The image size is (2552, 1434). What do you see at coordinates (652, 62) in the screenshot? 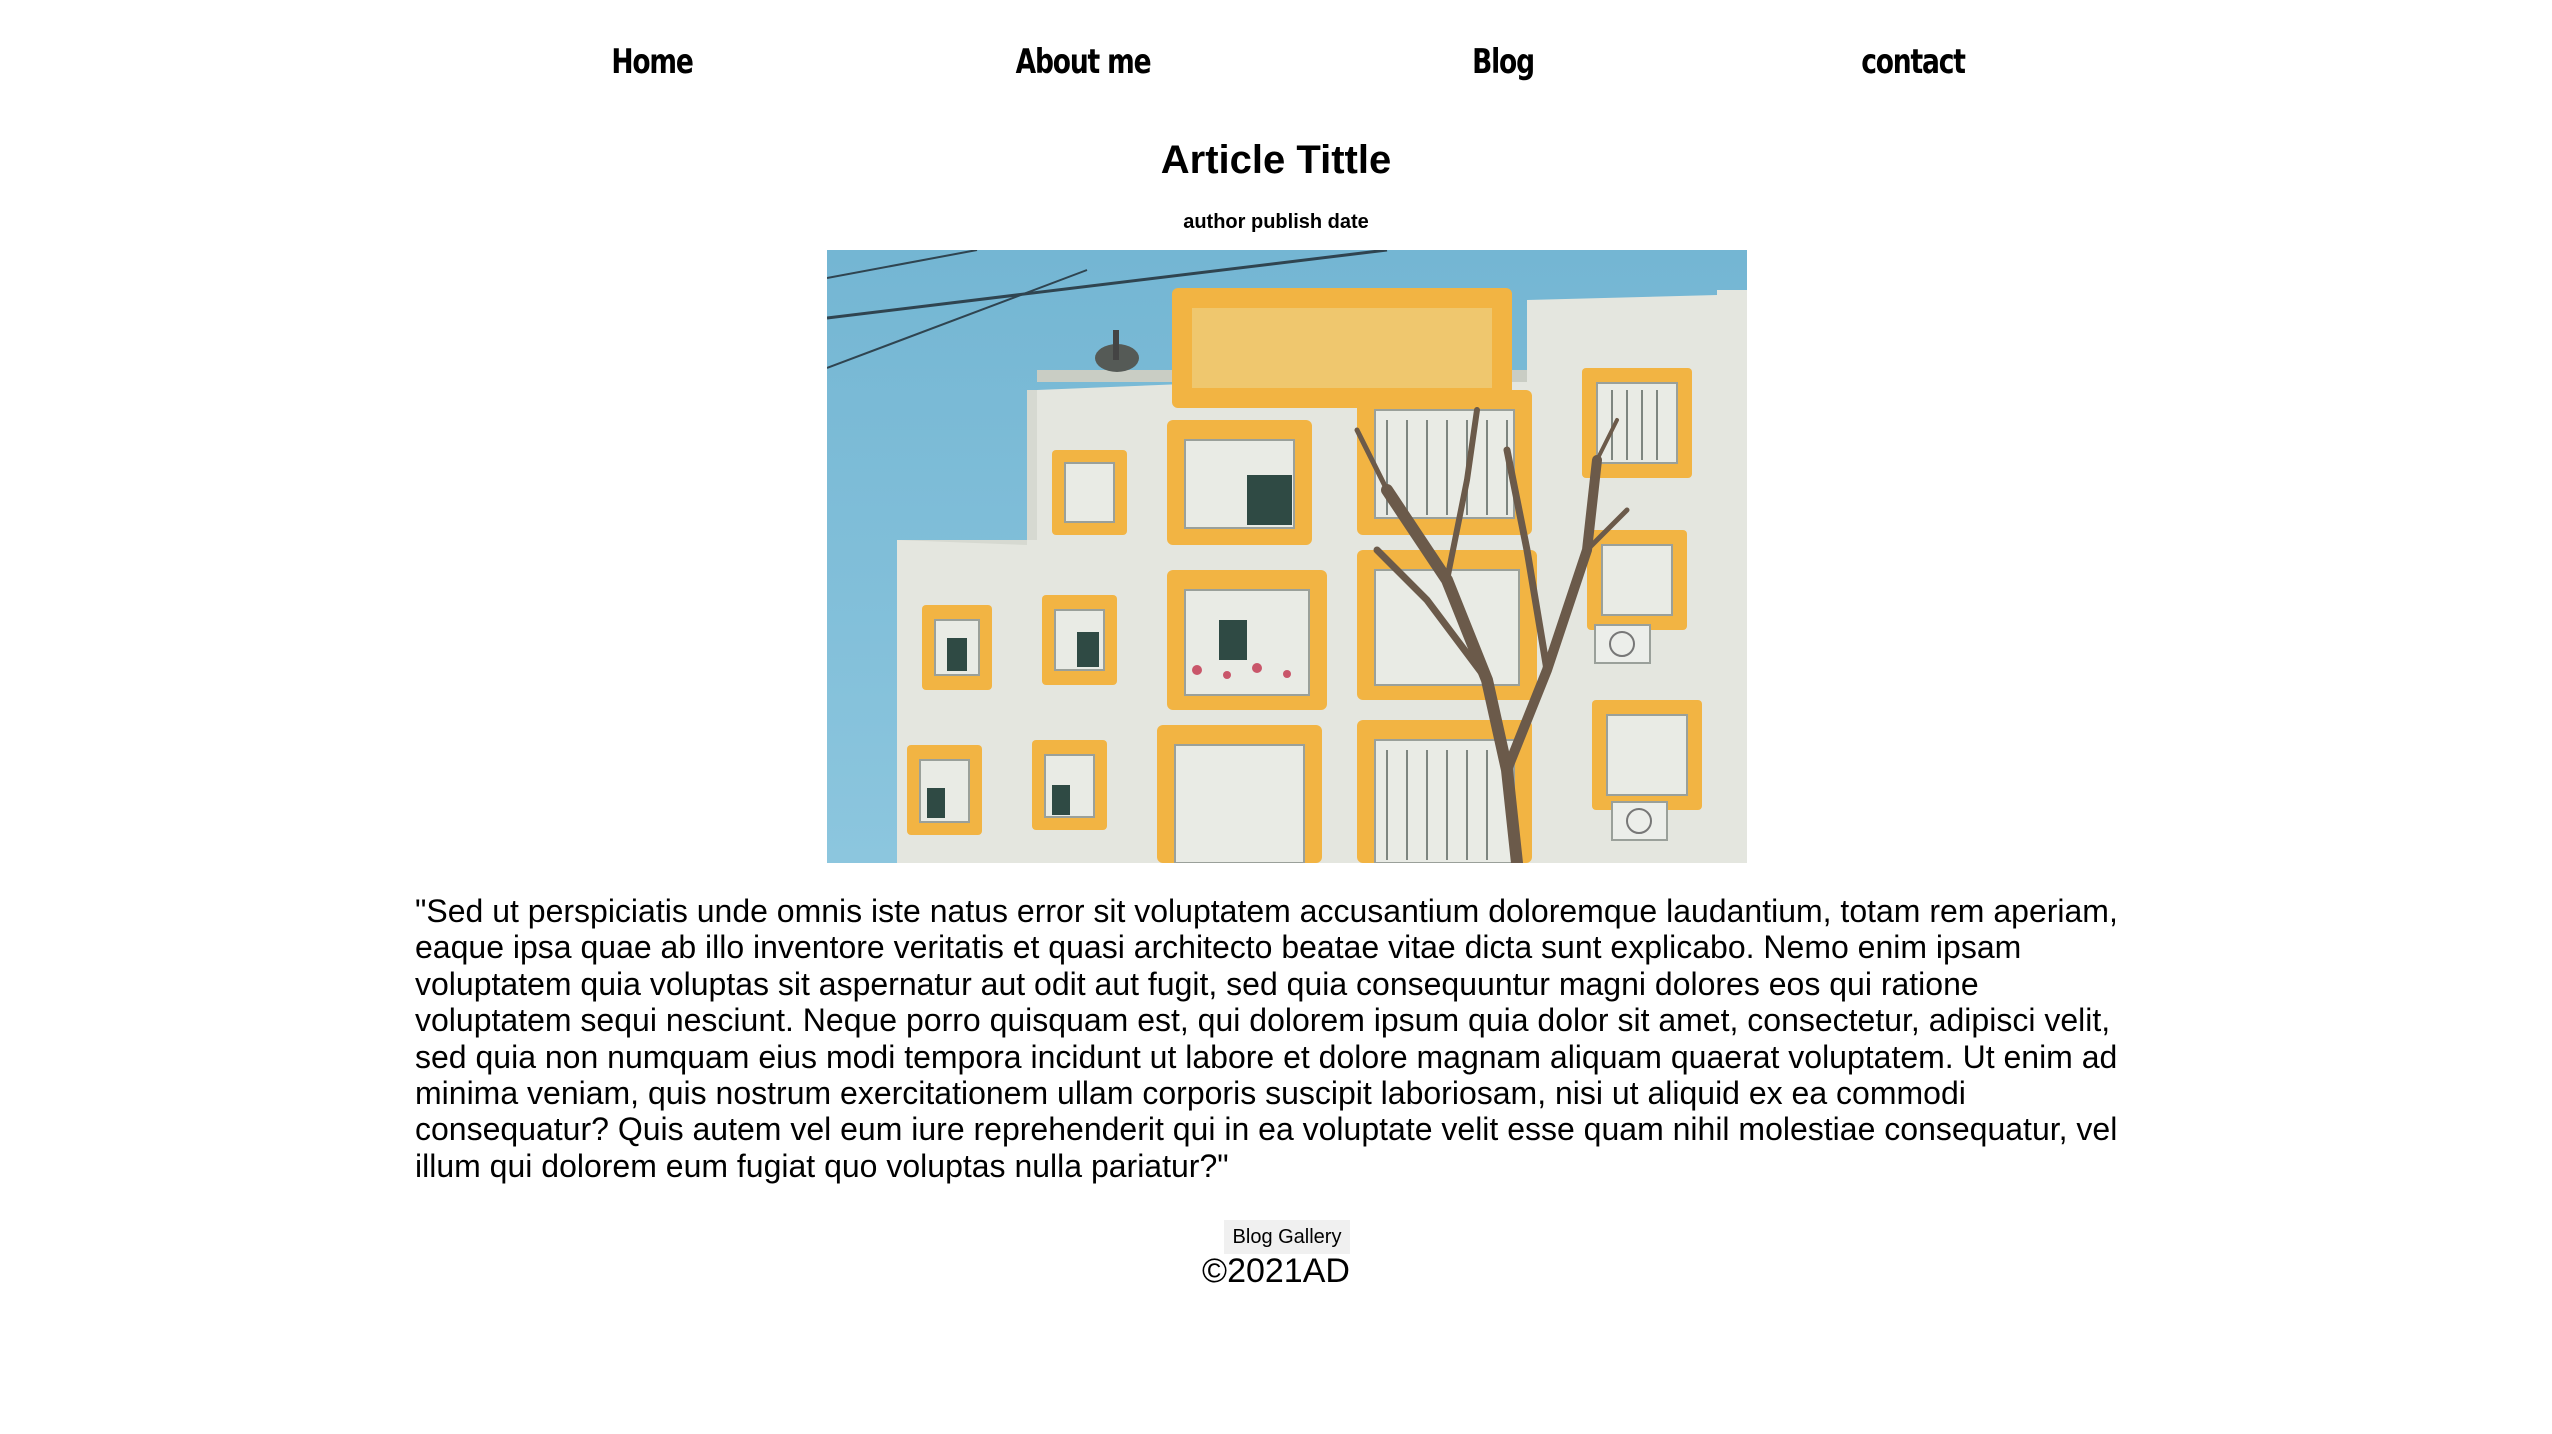
I see `nav-home-link: Home` at bounding box center [652, 62].